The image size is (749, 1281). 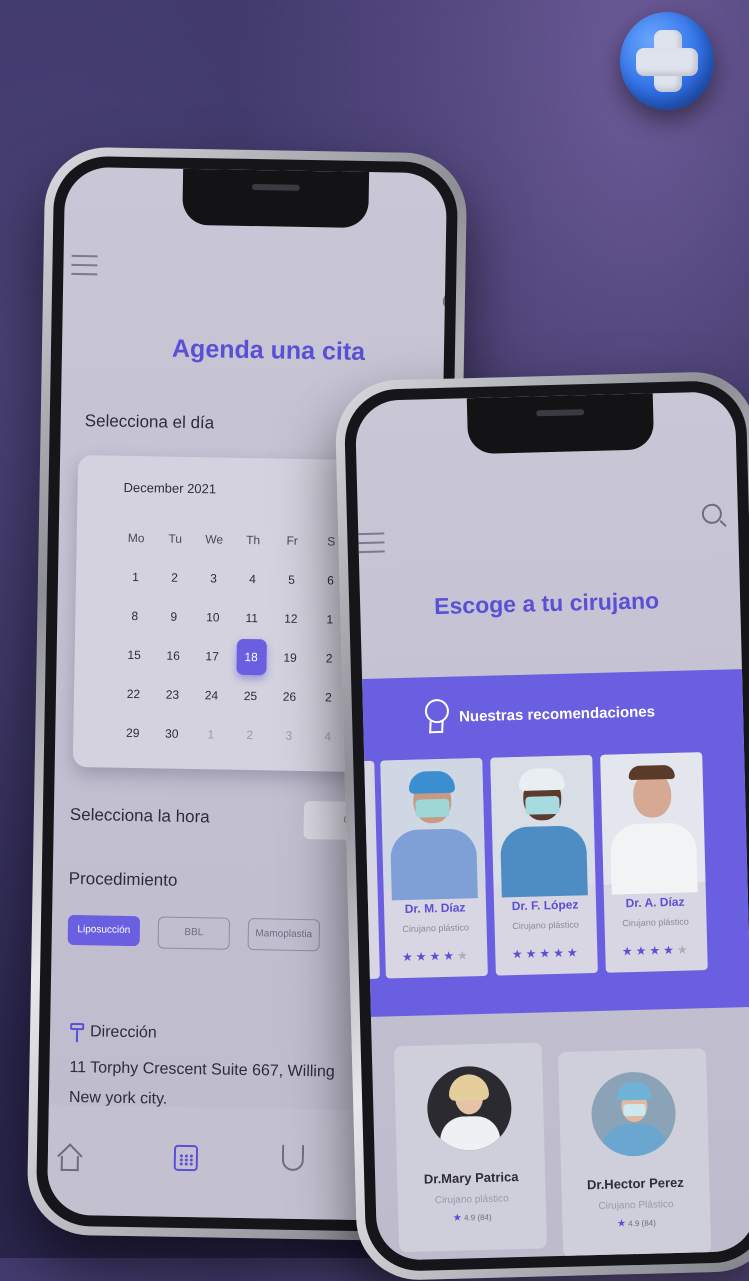 I want to click on page-title: Agenda una cita, so click(x=268, y=350).